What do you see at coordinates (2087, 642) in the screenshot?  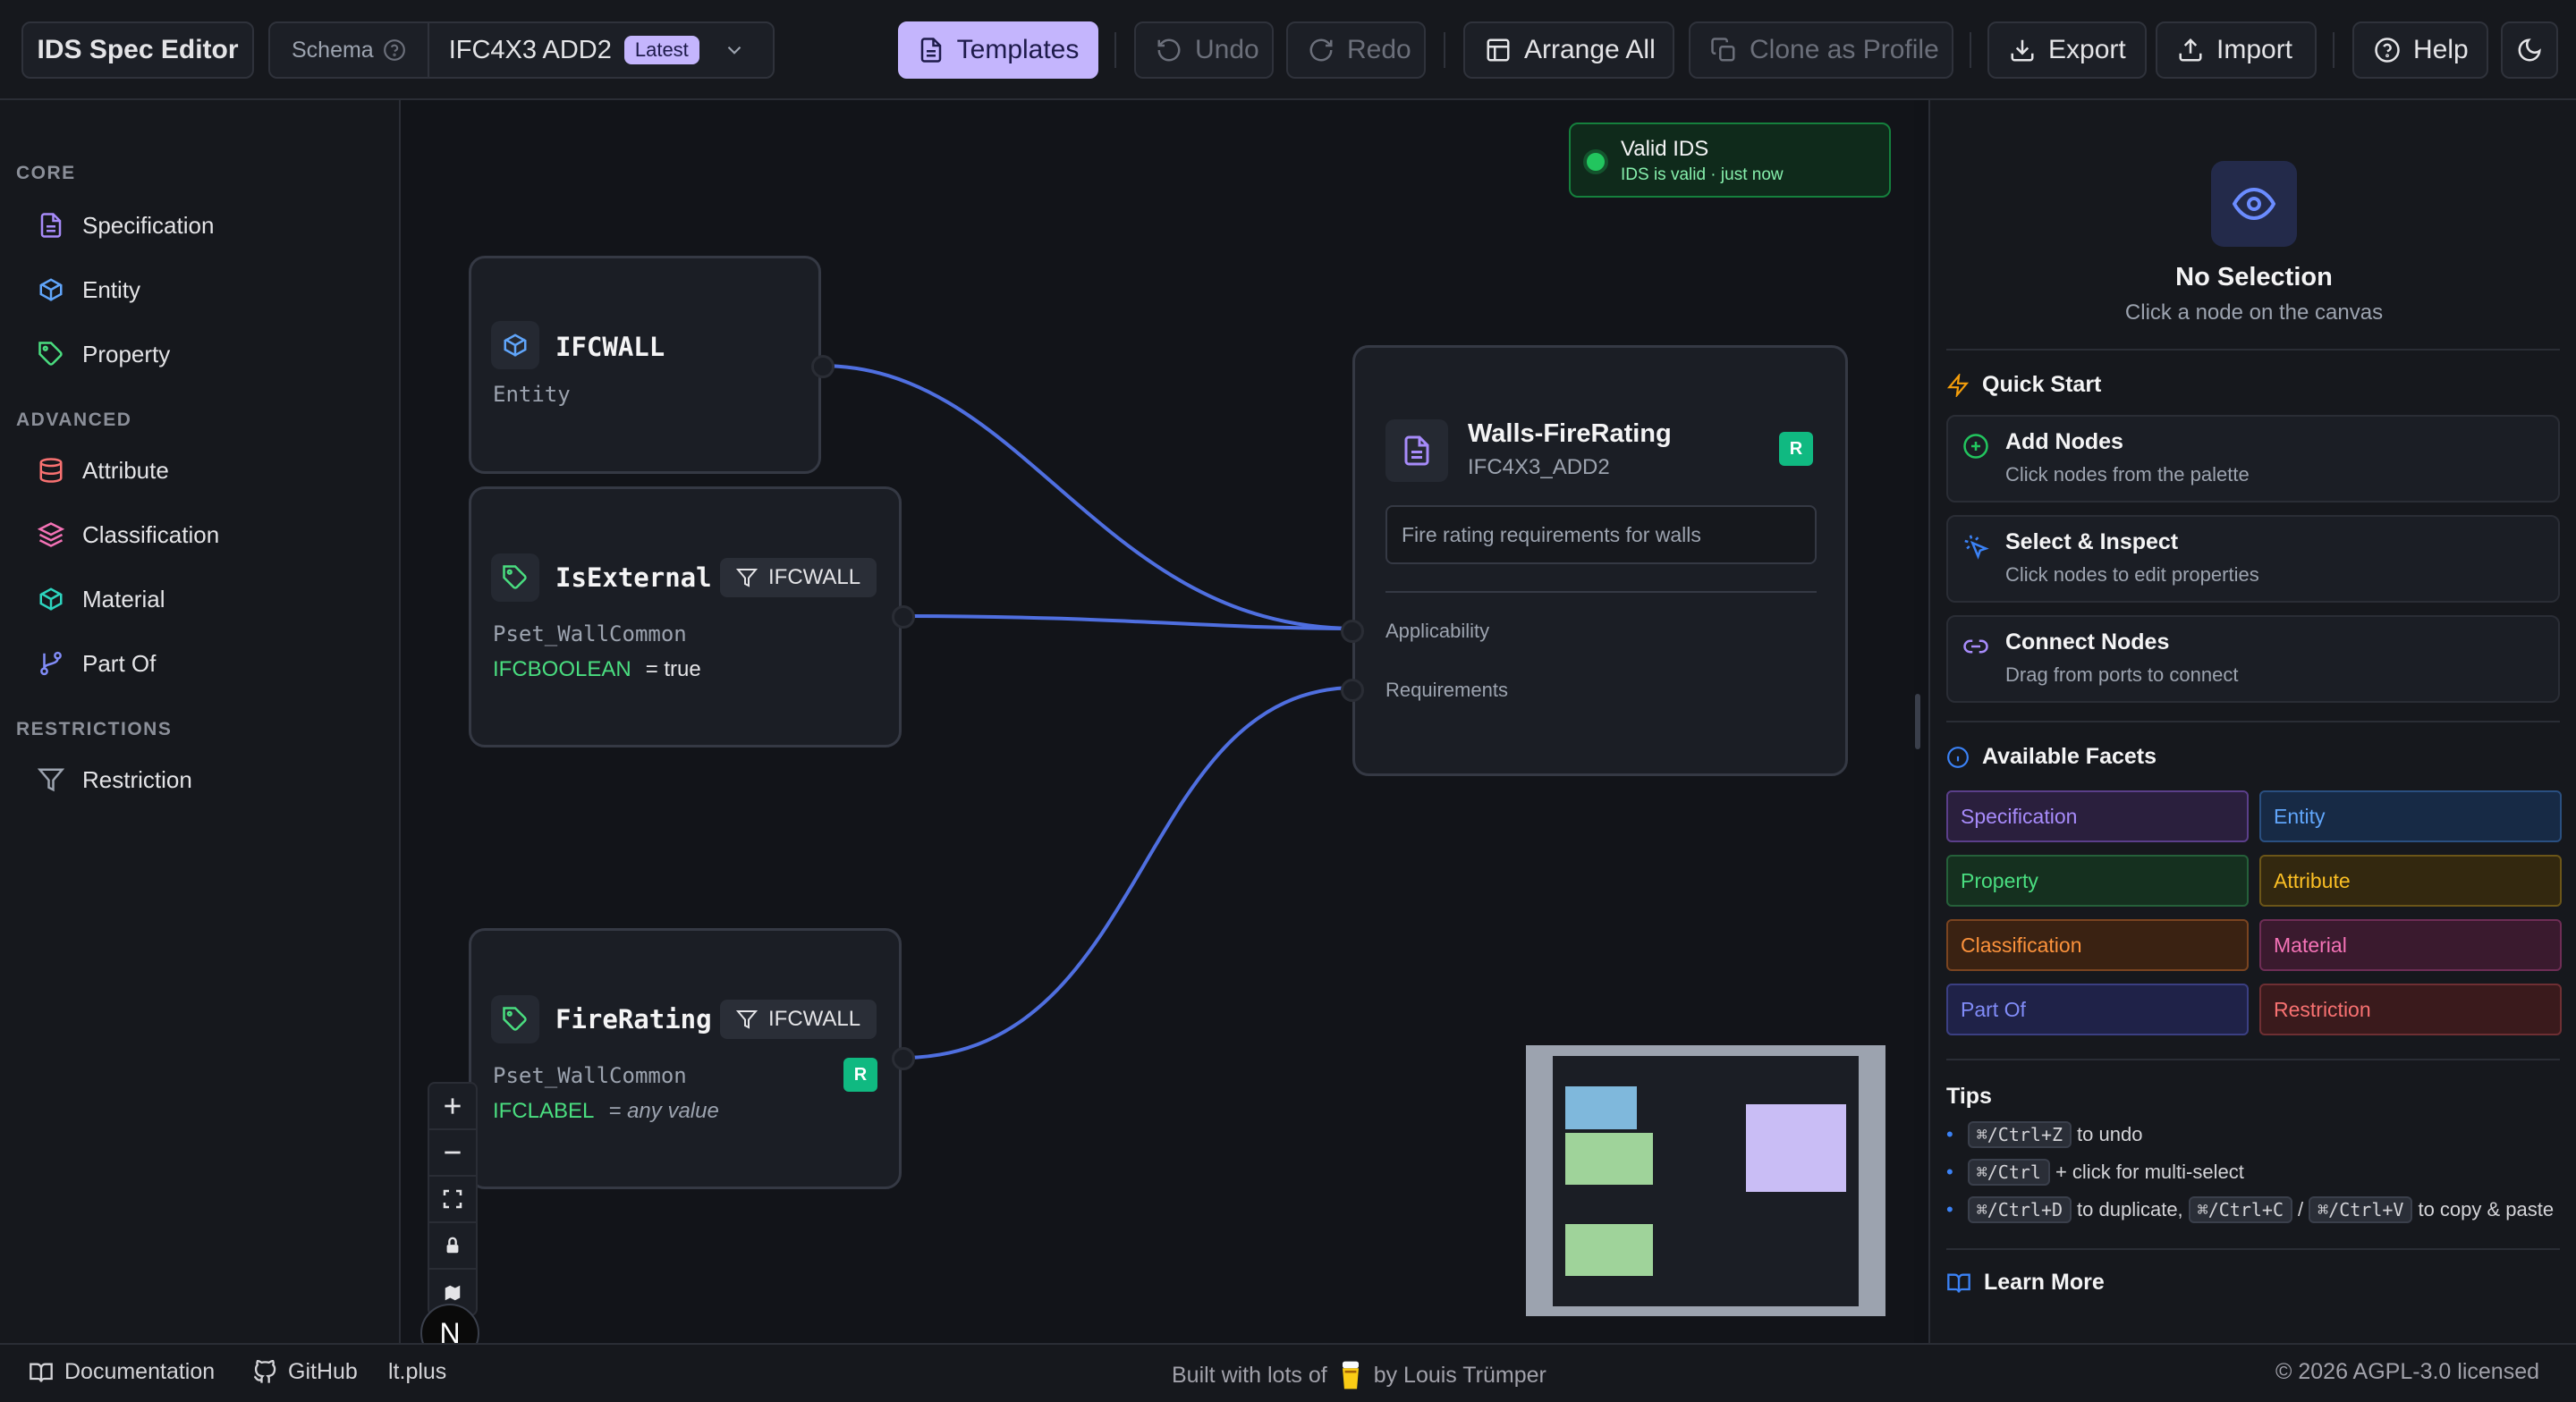 I see `quick-start-title: Connect Nodes` at bounding box center [2087, 642].